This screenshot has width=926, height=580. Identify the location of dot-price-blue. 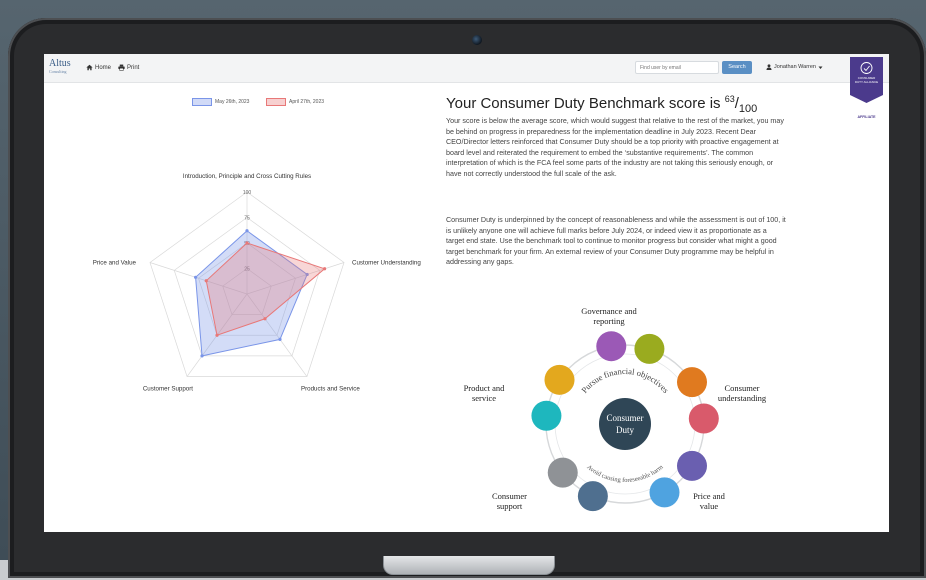
(664, 492).